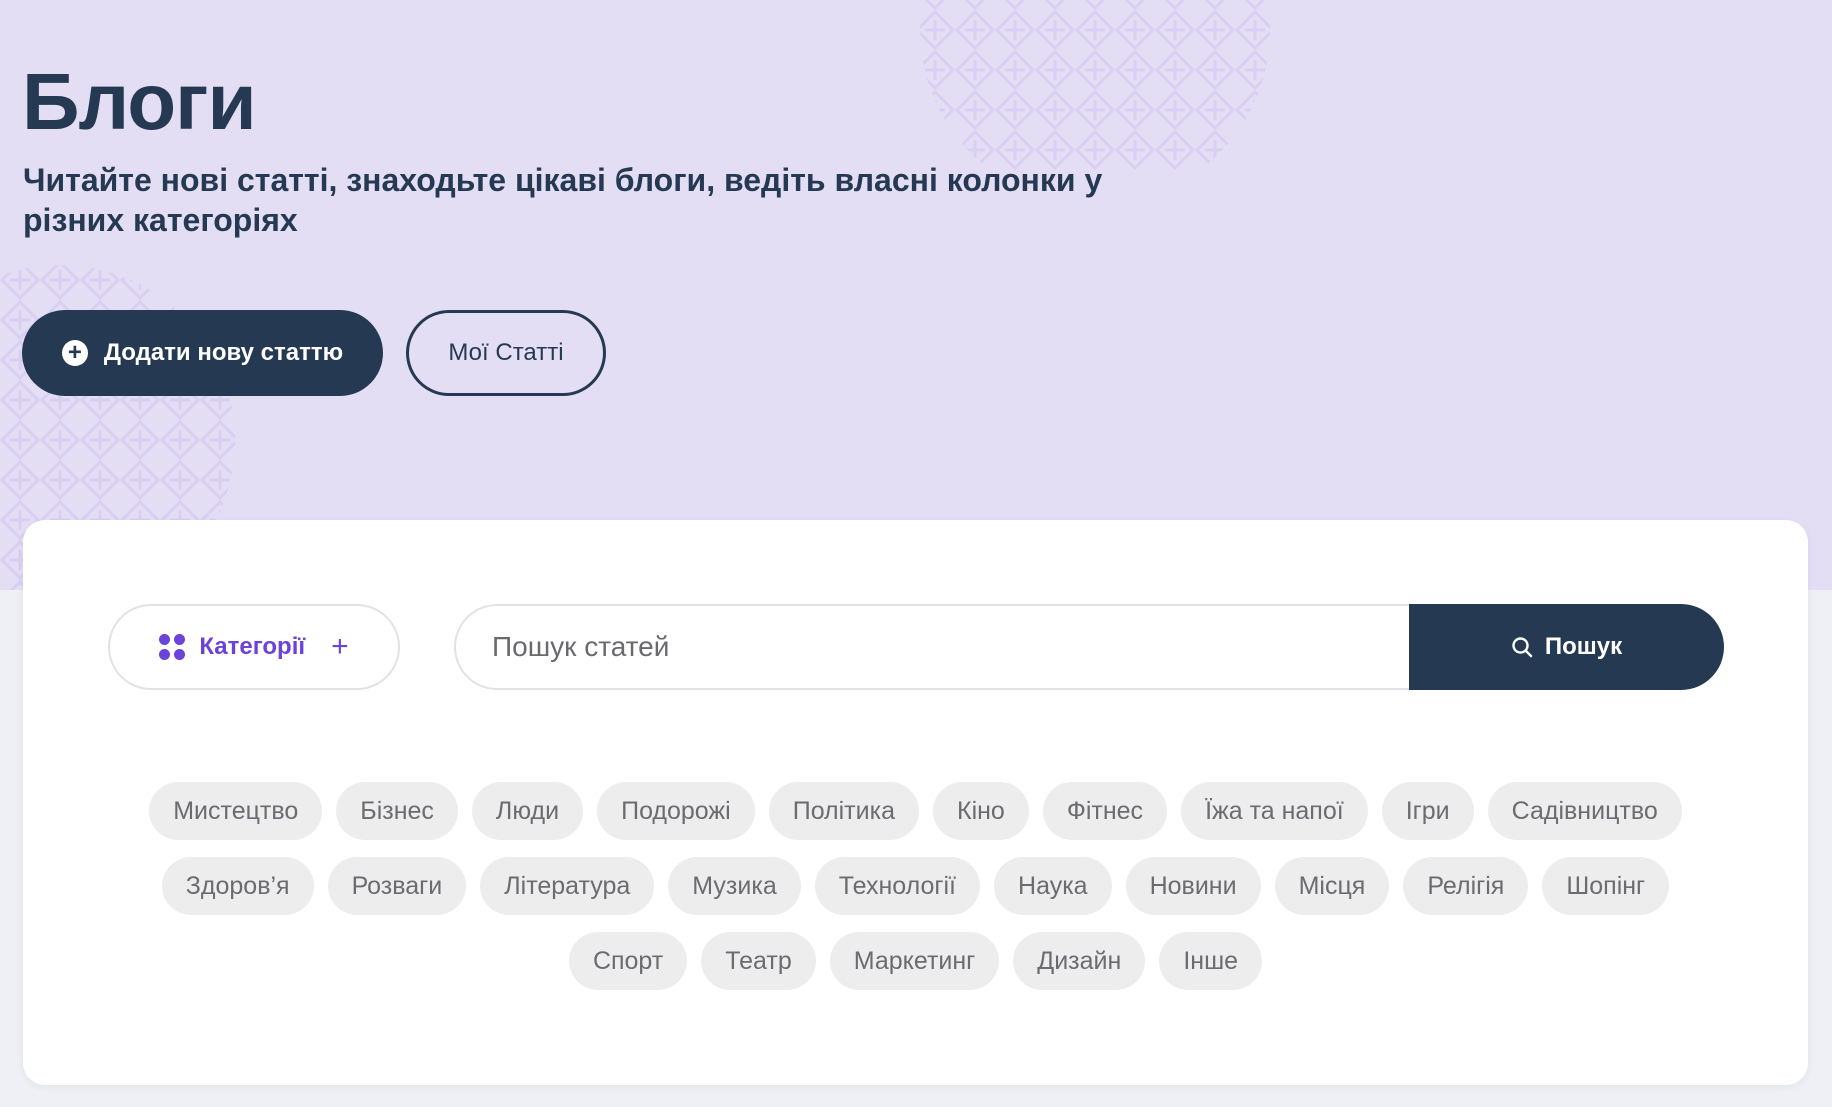 This screenshot has height=1107, width=1832. Describe the element at coordinates (1193, 886) in the screenshot. I see `category-tag: Новини` at that location.